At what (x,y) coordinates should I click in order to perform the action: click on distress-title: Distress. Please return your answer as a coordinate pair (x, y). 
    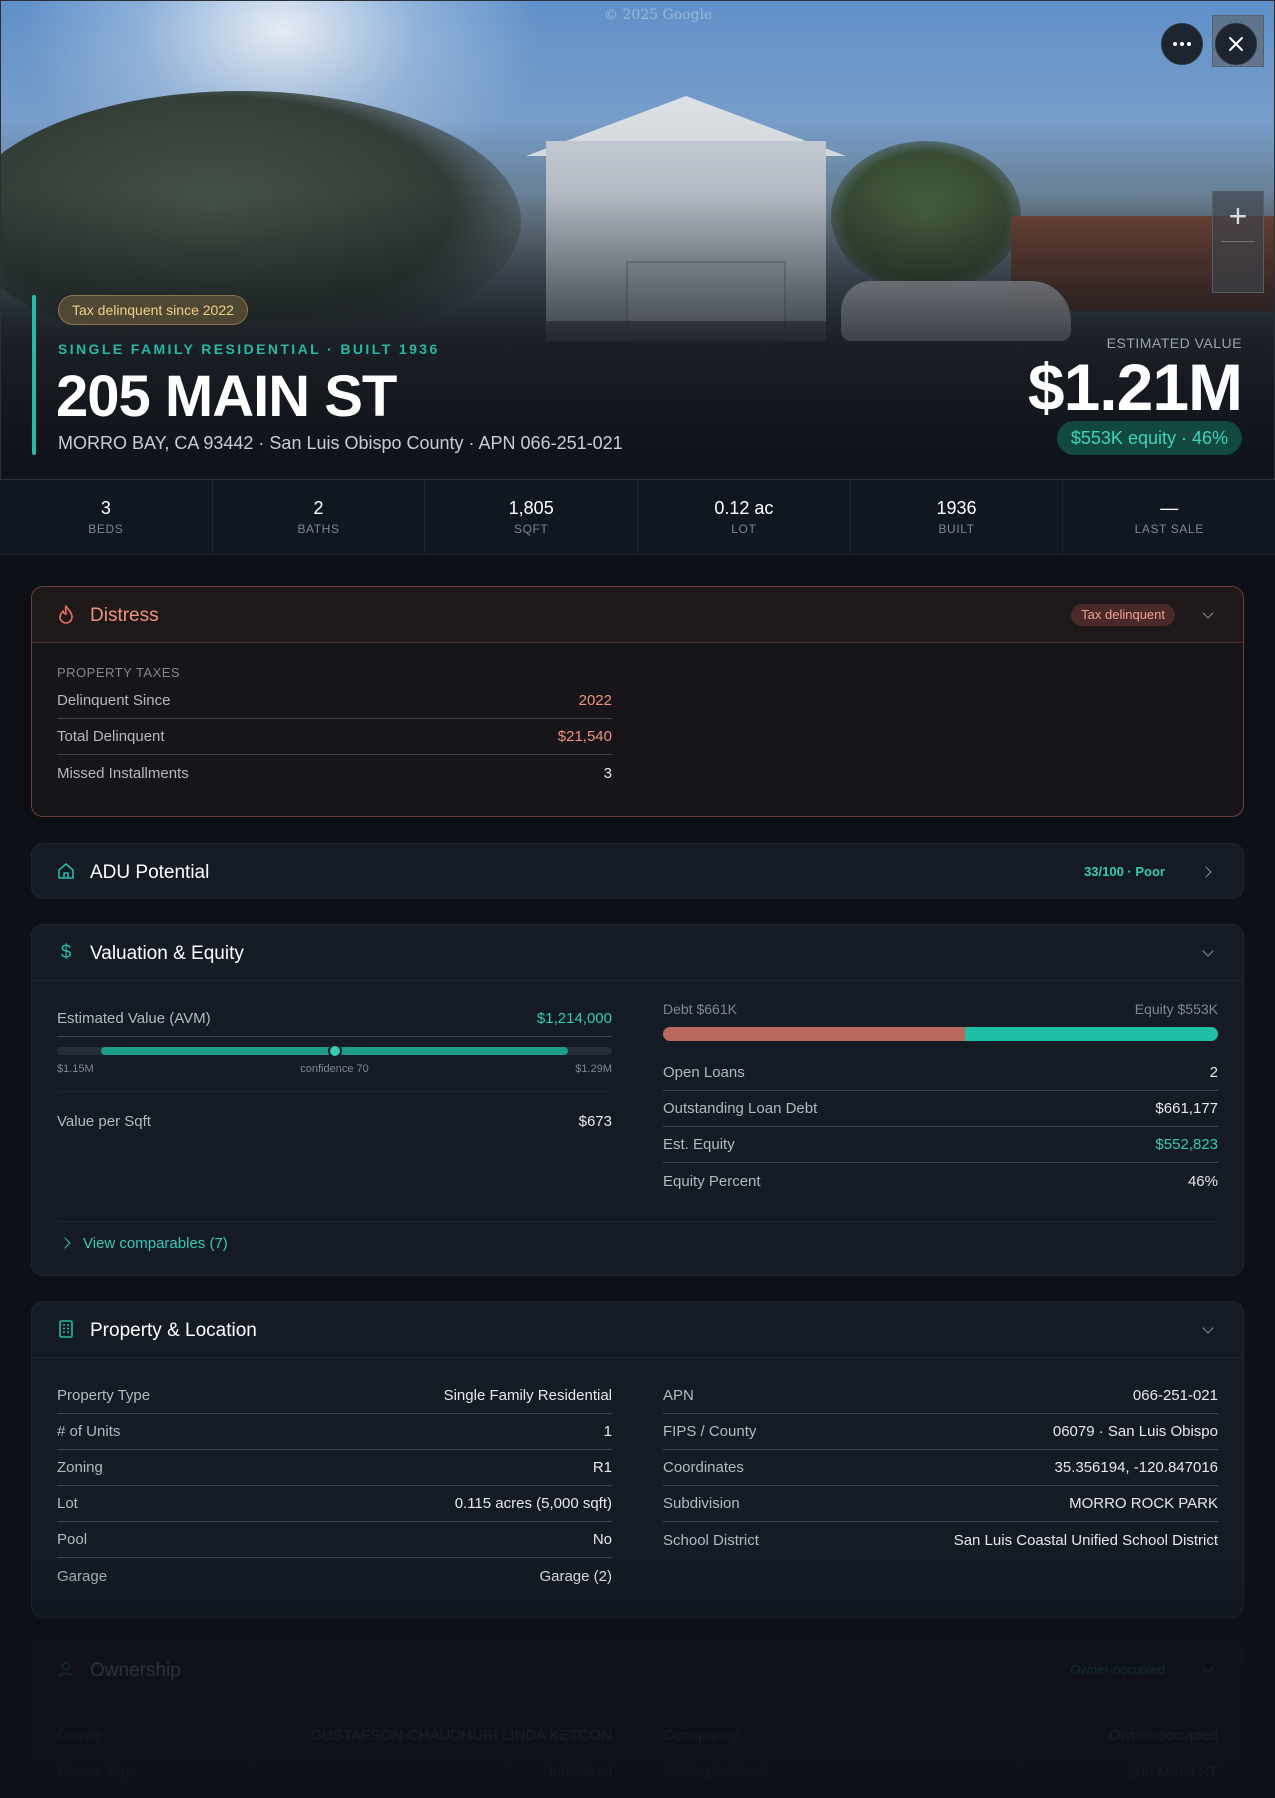
    Looking at the image, I should click on (124, 615).